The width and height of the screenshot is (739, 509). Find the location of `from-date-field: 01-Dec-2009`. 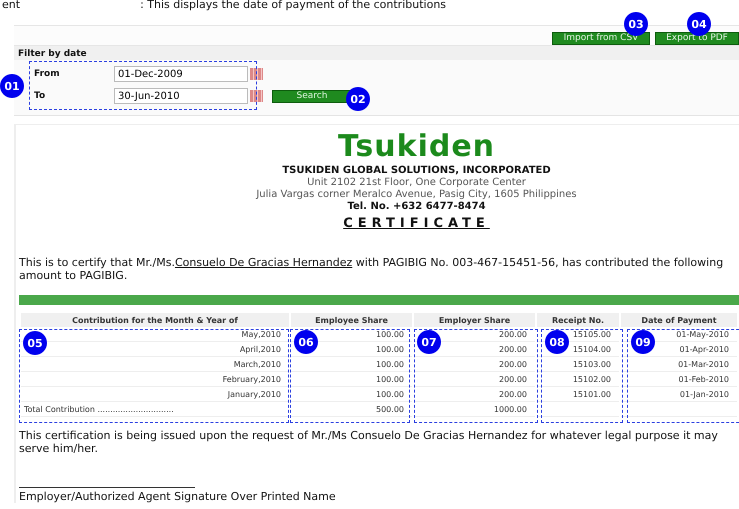

from-date-field: 01-Dec-2009 is located at coordinates (181, 74).